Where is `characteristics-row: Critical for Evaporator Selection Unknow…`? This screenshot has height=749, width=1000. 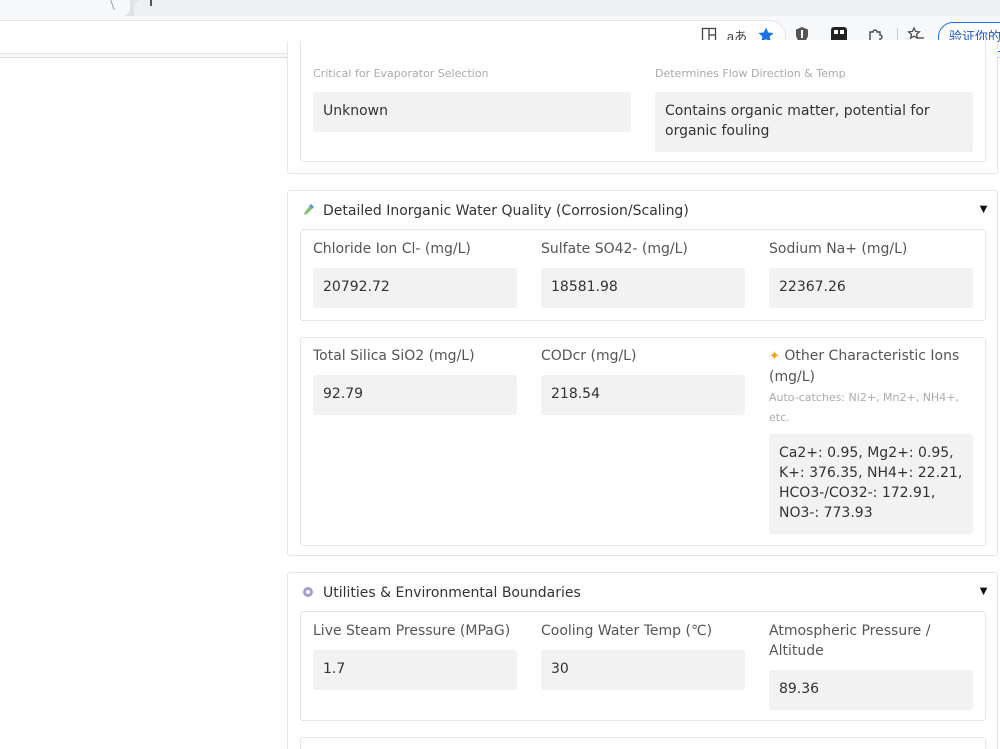
characteristics-row: Critical for Evaporator Selection Unknow… is located at coordinates (643, 101).